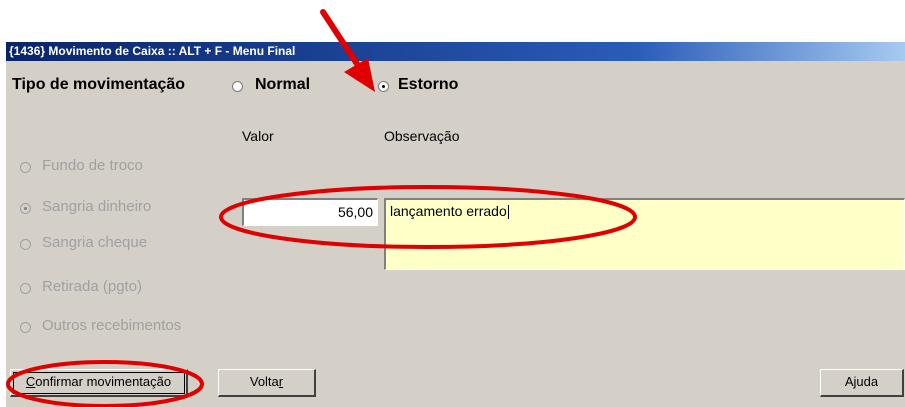  I want to click on confirmar-label: onfirmar movimentação, so click(103, 381).